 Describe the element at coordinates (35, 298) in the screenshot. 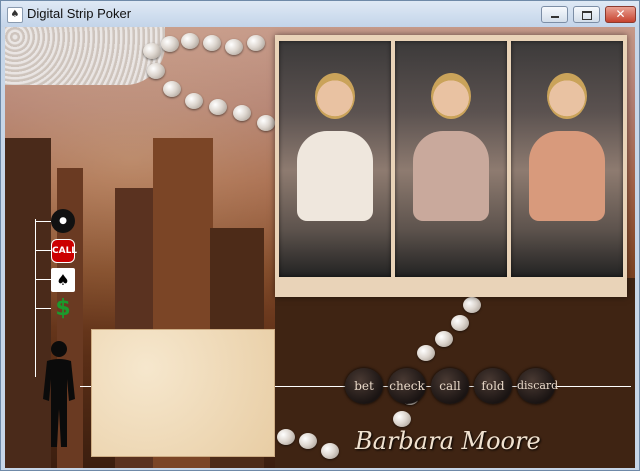

I see `action-rail` at that location.